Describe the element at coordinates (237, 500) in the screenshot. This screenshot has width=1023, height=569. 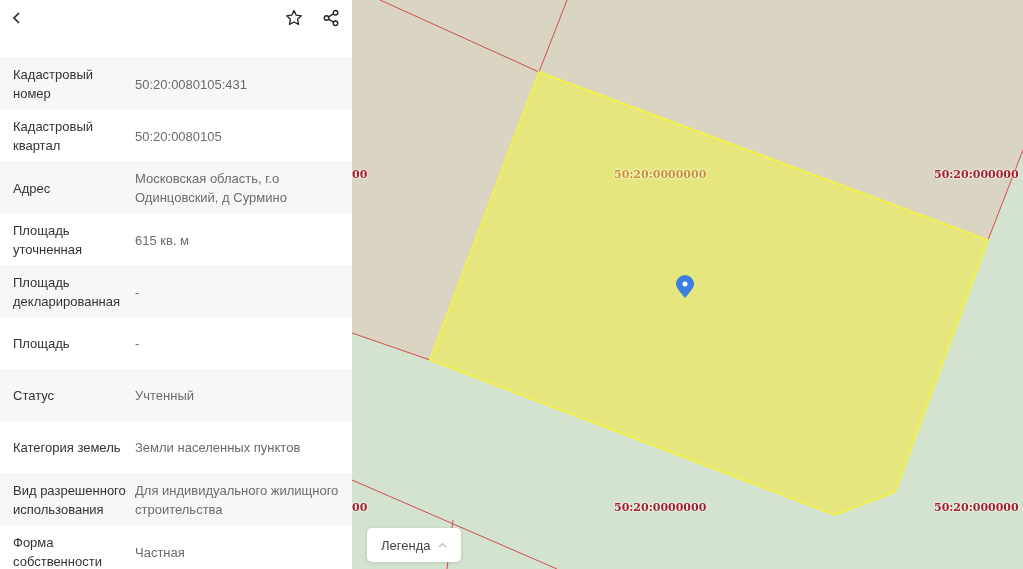
I see `property-value: Для индивидуального жилищного строительства` at that location.